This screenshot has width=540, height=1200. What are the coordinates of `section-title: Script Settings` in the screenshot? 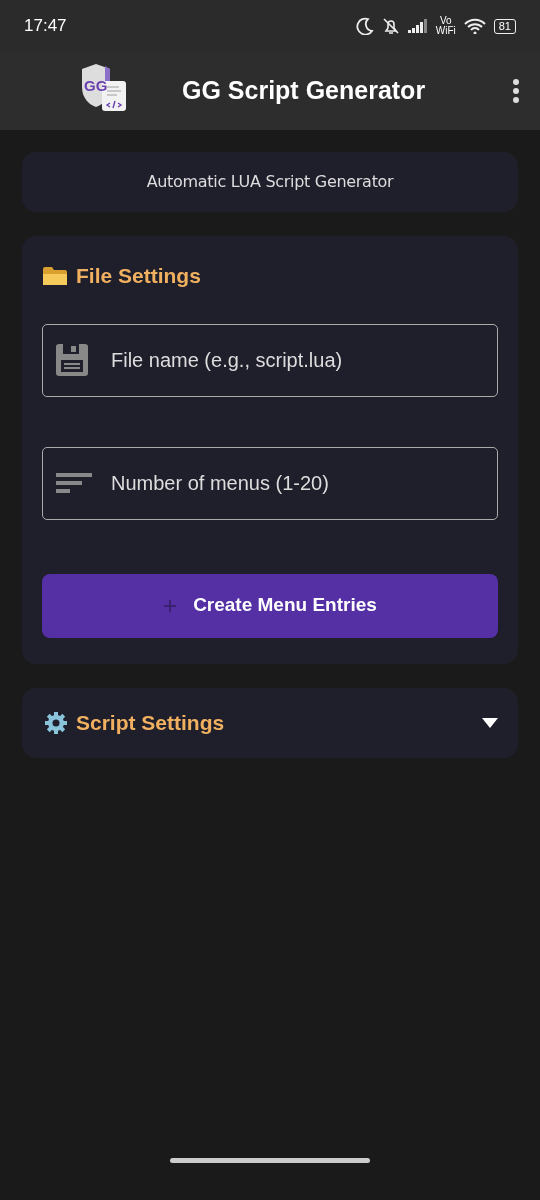 It's located at (150, 722).